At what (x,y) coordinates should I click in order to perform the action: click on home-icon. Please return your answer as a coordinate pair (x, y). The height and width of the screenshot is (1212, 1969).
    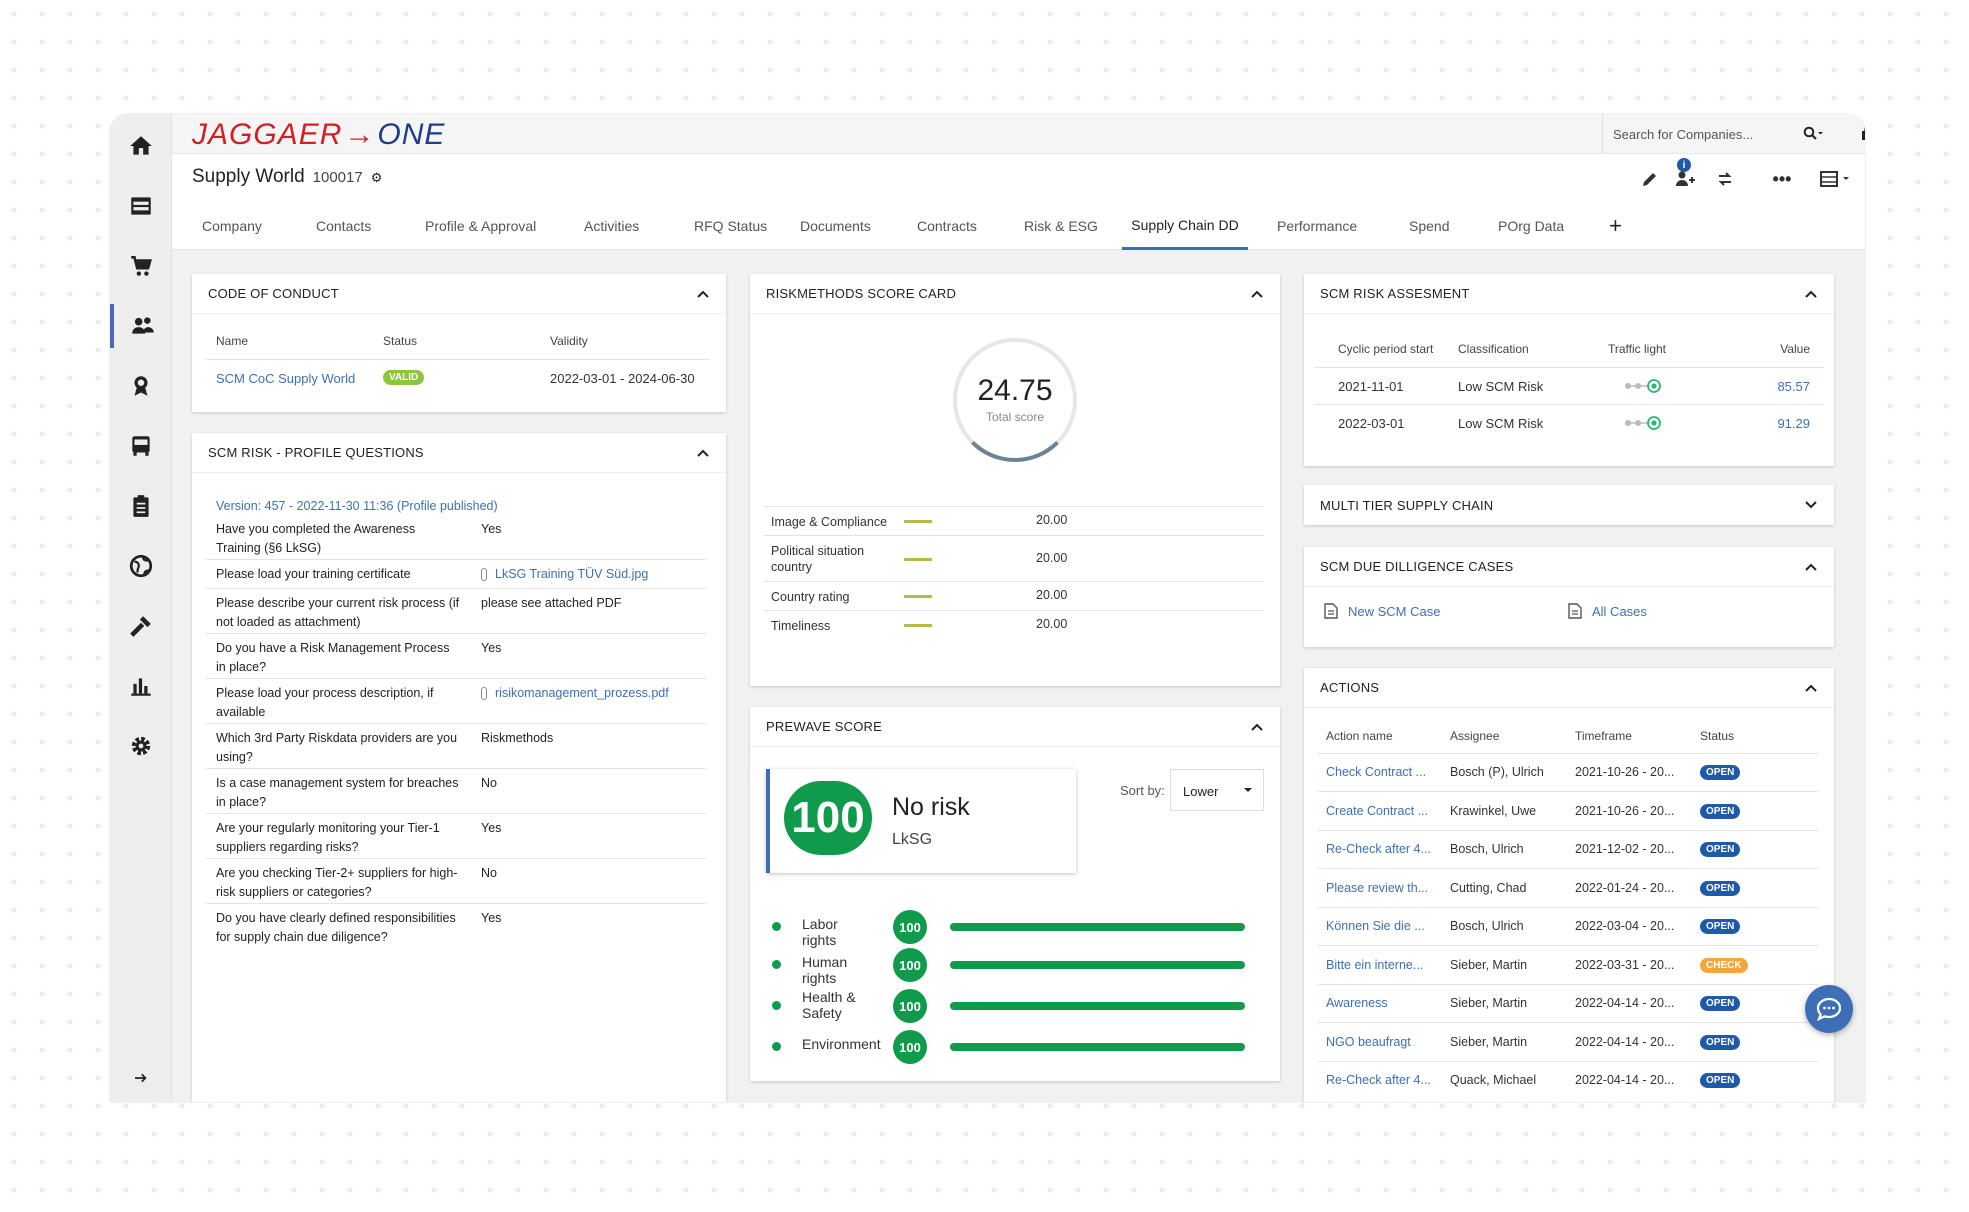
    Looking at the image, I should click on (141, 146).